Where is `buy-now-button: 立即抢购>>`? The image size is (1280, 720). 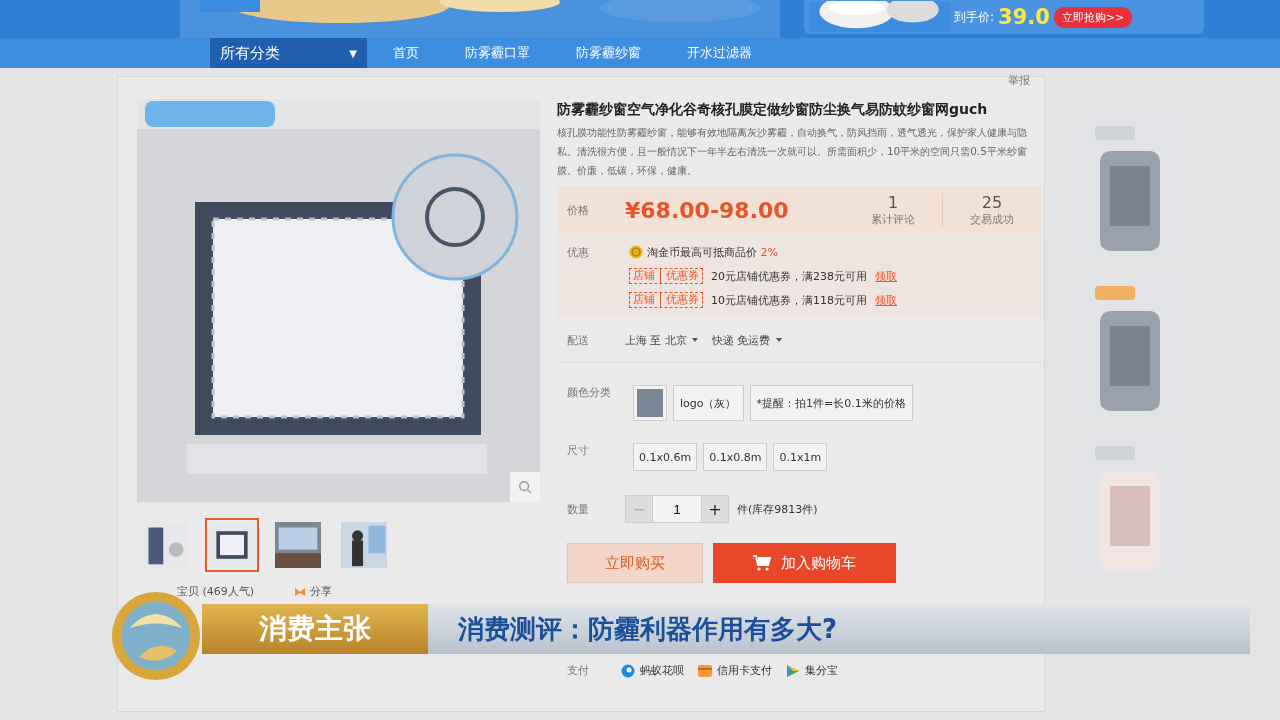
buy-now-button: 立即抢购>> is located at coordinates (1093, 17).